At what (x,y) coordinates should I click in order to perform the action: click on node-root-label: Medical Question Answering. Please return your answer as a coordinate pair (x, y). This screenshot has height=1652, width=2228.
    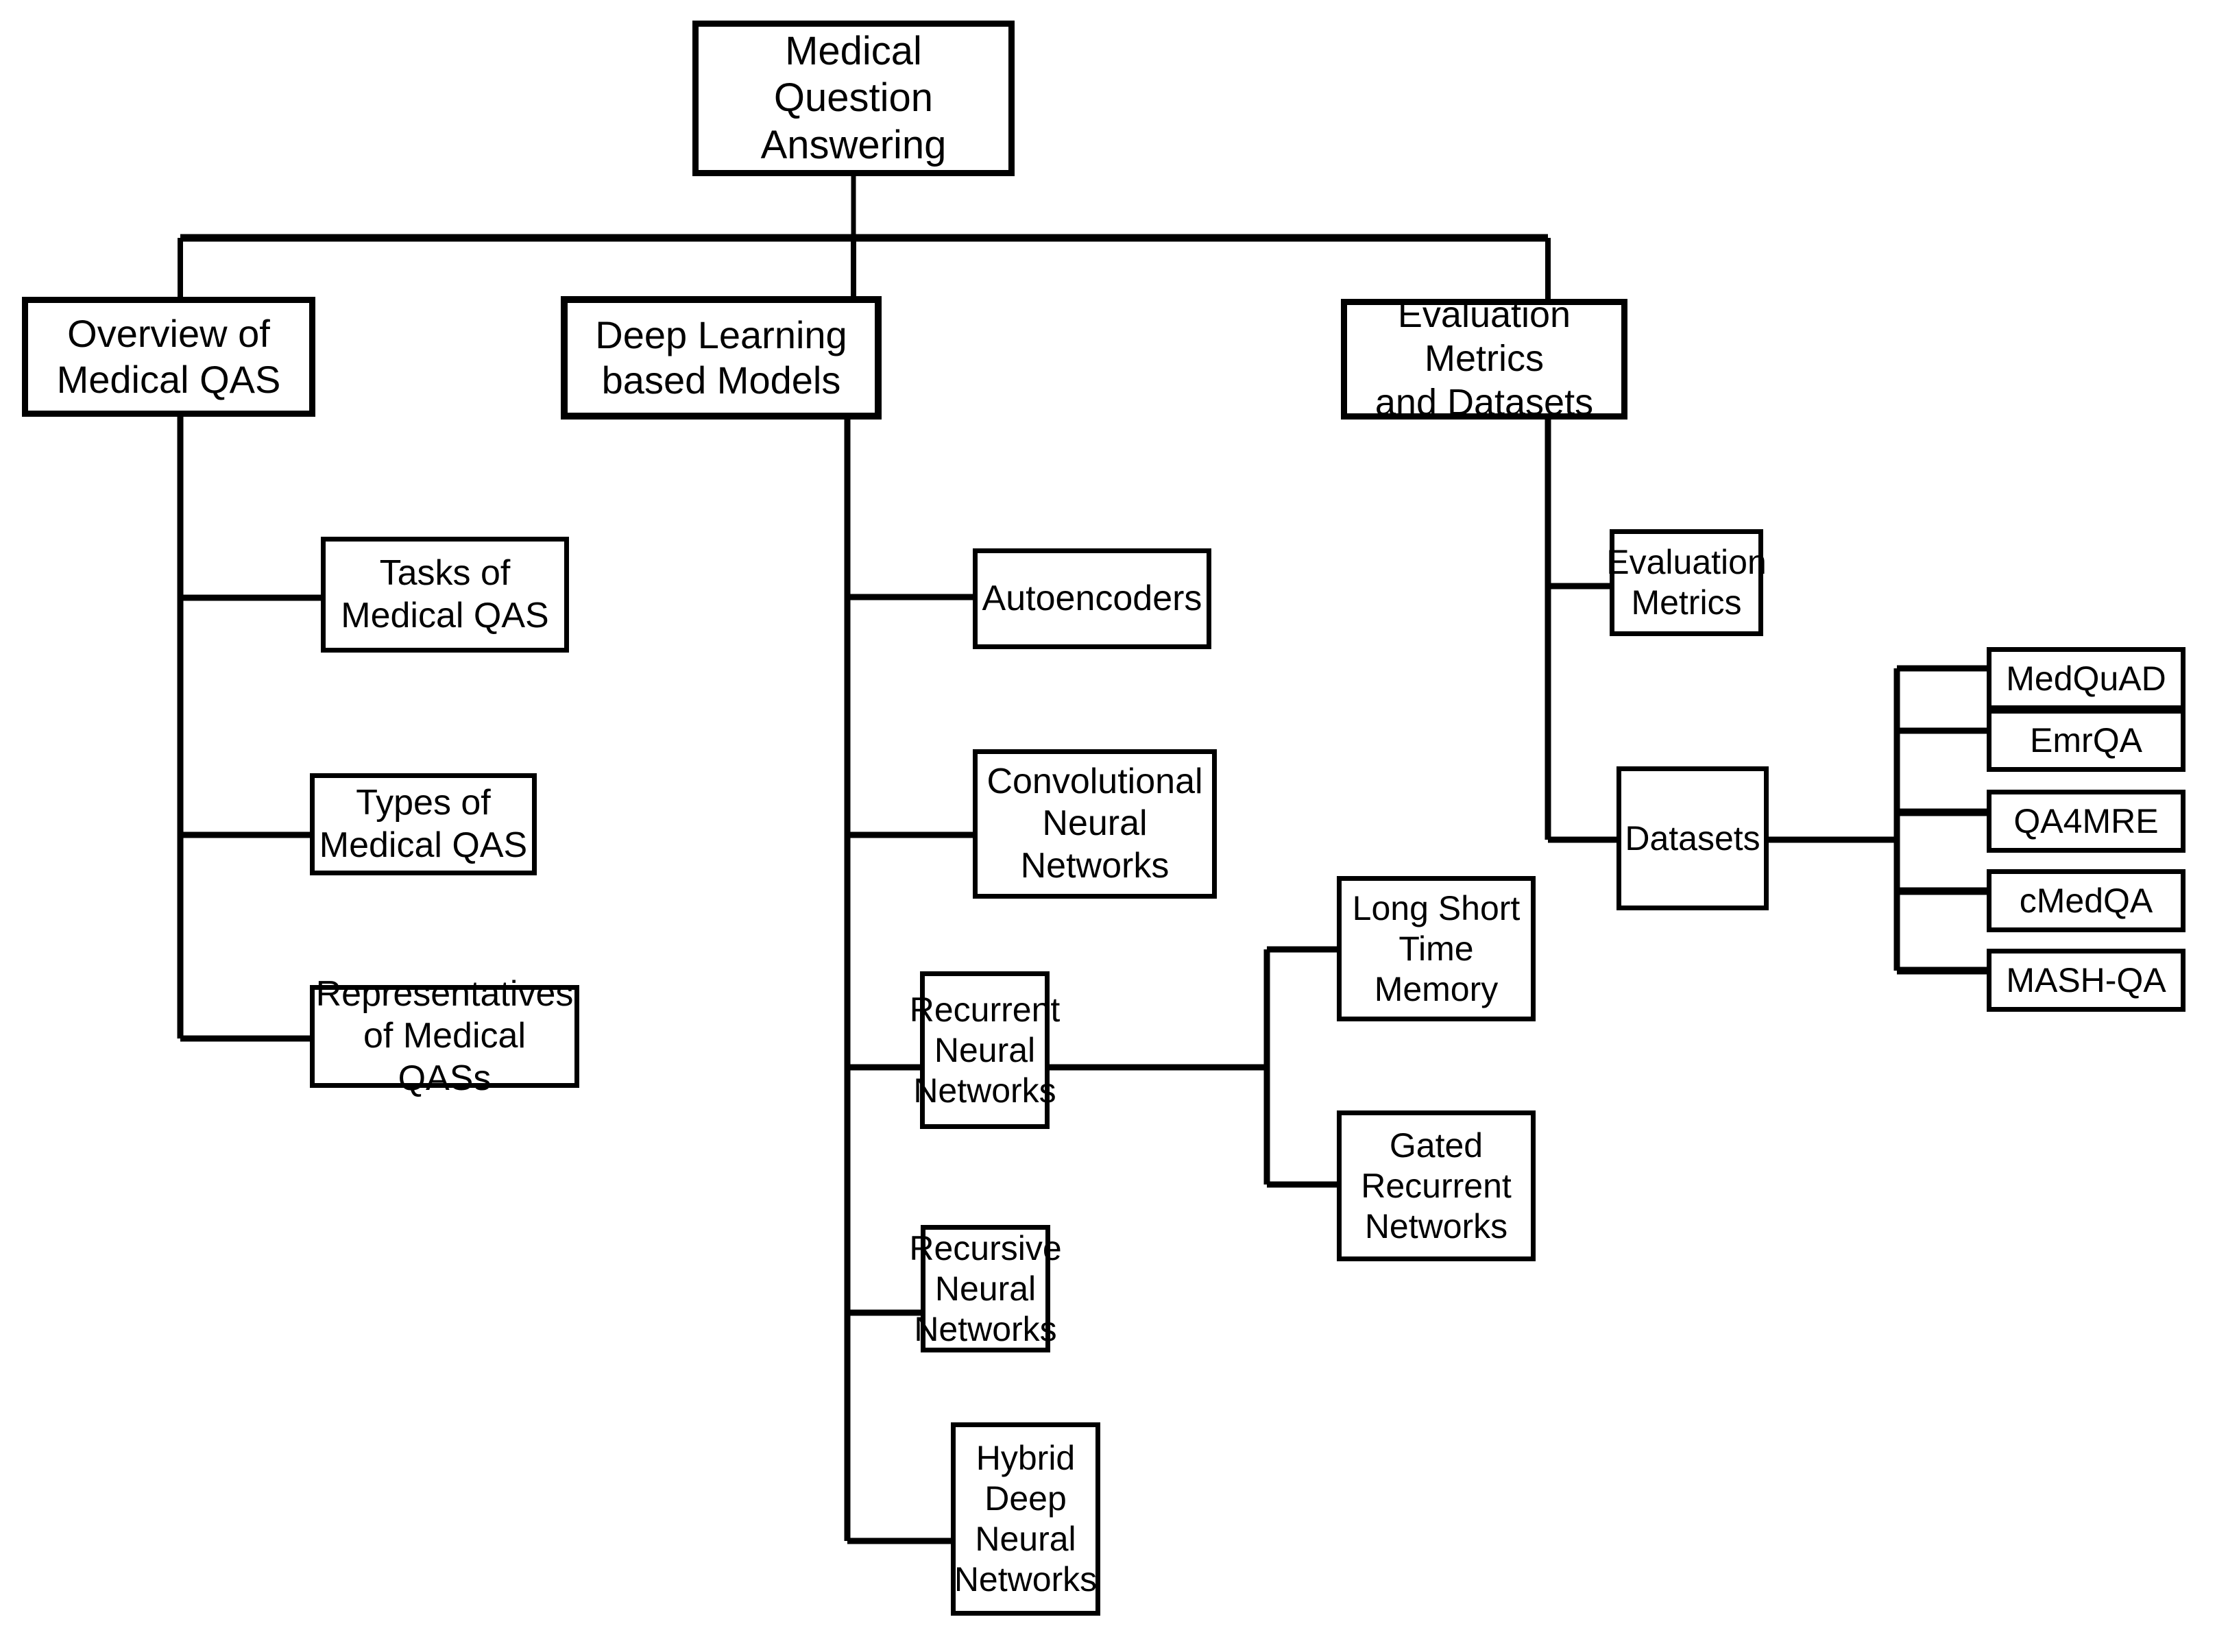
    Looking at the image, I should click on (853, 98).